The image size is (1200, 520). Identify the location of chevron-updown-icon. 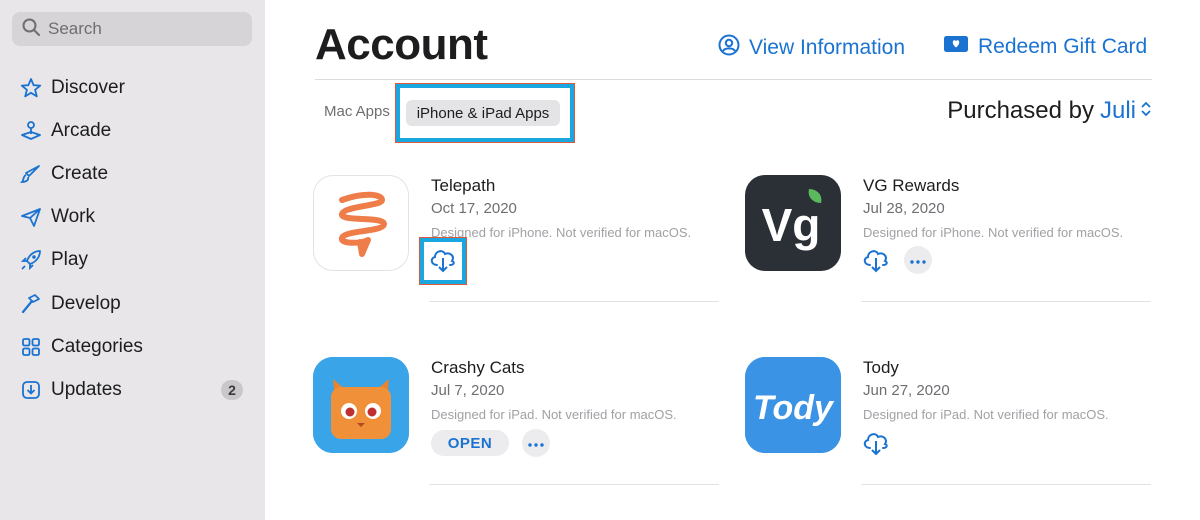
(1146, 111).